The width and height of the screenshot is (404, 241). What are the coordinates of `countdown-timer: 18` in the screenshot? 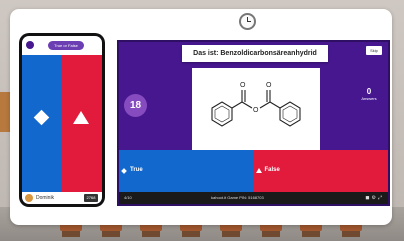 It's located at (135, 105).